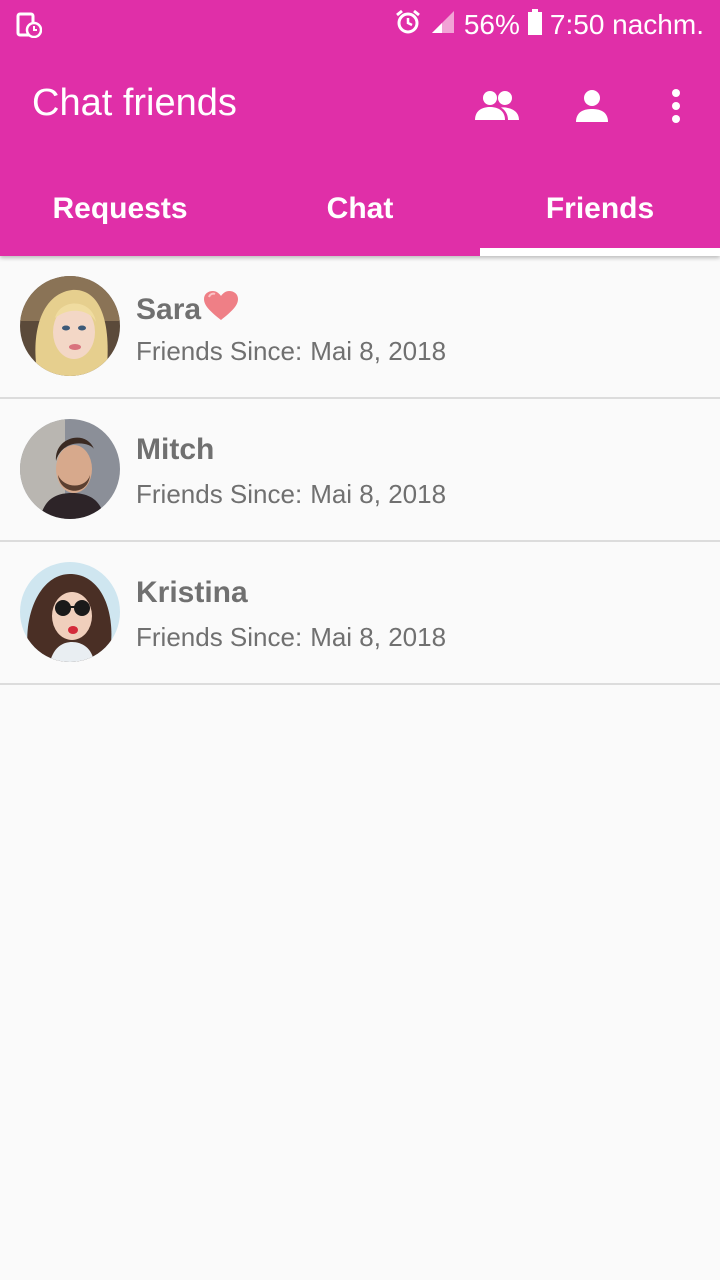  Describe the element at coordinates (120, 209) in the screenshot. I see `tab-requests: Requests` at that location.